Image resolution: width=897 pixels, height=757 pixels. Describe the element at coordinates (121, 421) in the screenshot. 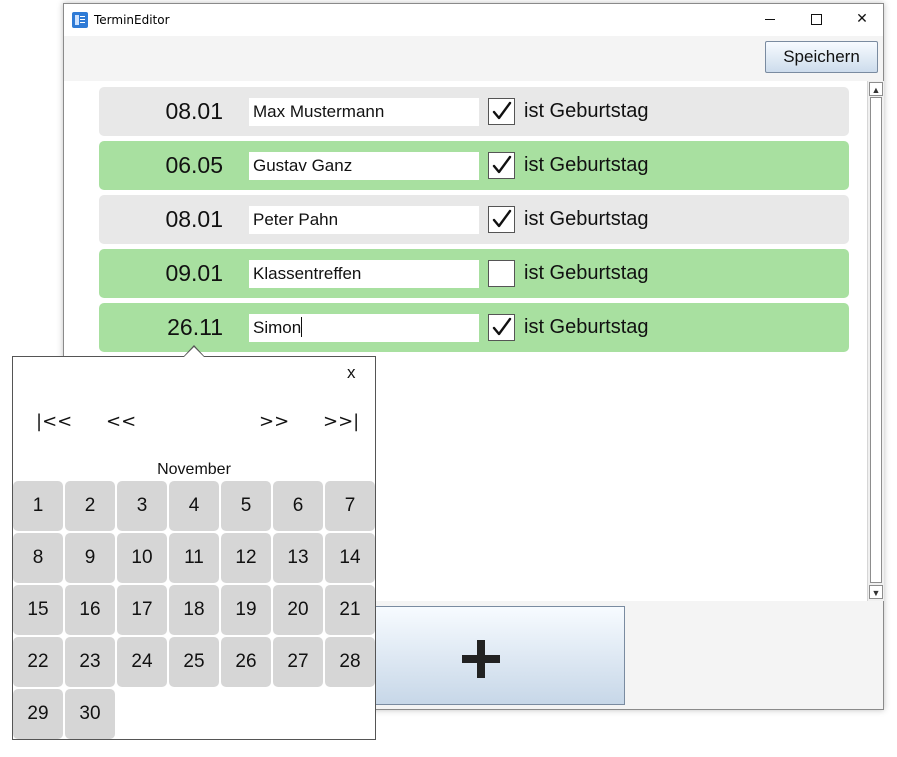

I see `previous-month-button: <<` at that location.